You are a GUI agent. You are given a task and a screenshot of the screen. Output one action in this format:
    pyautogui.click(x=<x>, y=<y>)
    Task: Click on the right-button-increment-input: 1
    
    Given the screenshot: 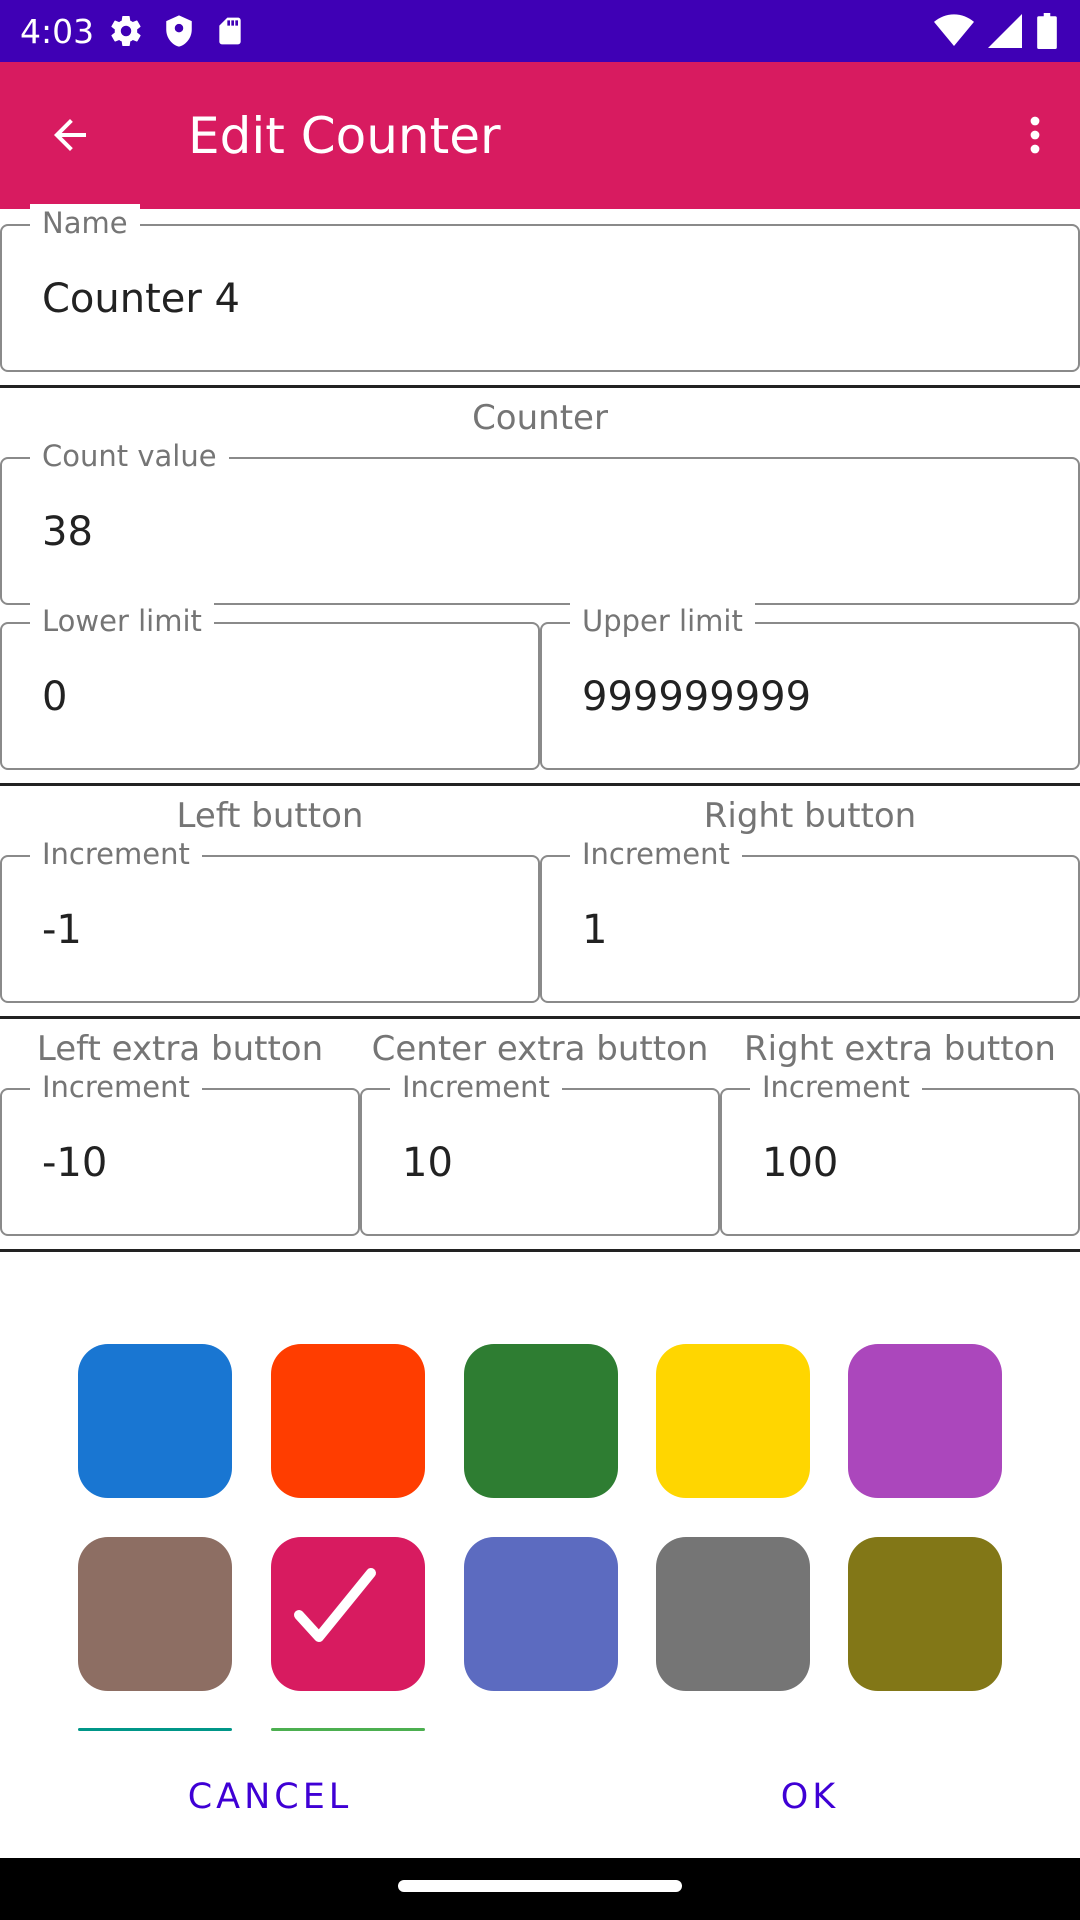 What is the action you would take?
    pyautogui.click(x=594, y=930)
    